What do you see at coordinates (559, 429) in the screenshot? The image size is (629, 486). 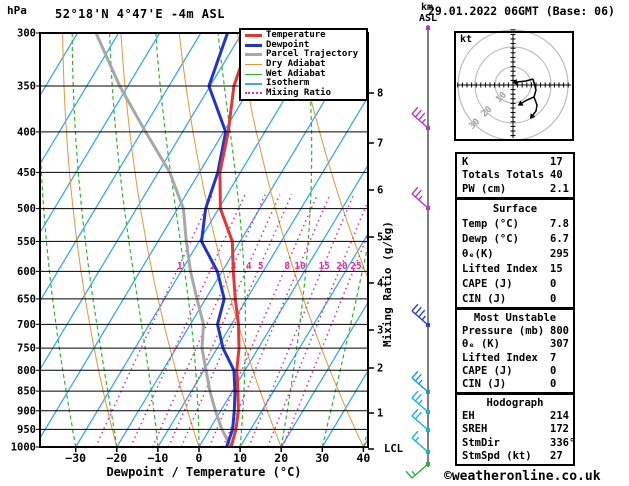 I see `info-value: 172` at bounding box center [559, 429].